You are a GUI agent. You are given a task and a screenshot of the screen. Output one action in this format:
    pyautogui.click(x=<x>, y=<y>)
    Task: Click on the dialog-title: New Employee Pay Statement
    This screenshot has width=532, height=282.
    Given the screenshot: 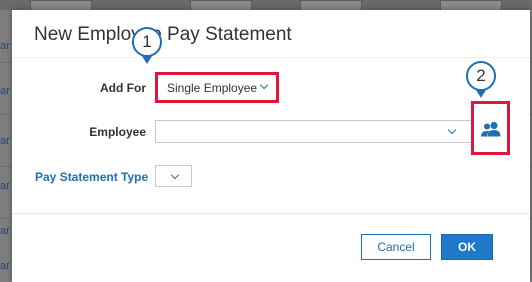 What is the action you would take?
    pyautogui.click(x=163, y=34)
    